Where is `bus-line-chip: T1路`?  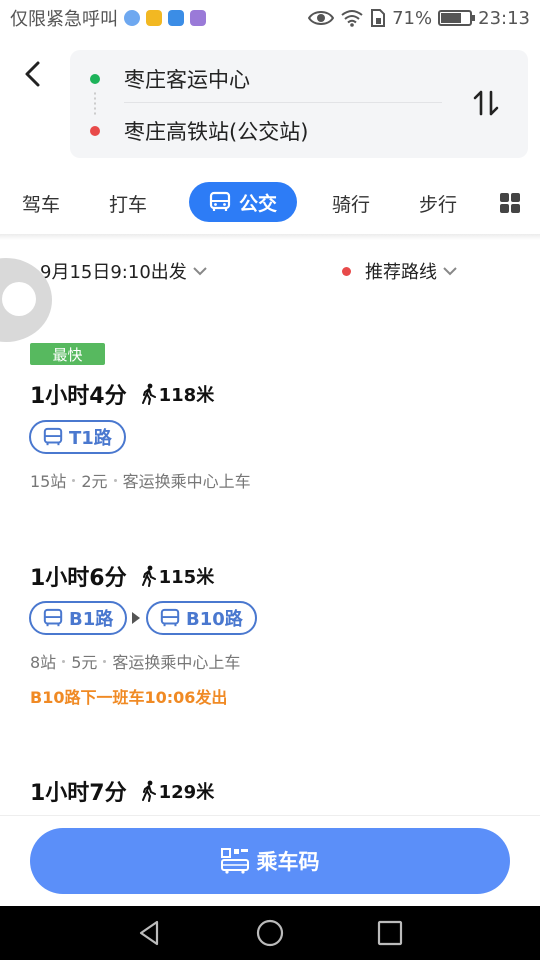
bus-line-chip: T1路 is located at coordinates (77, 437).